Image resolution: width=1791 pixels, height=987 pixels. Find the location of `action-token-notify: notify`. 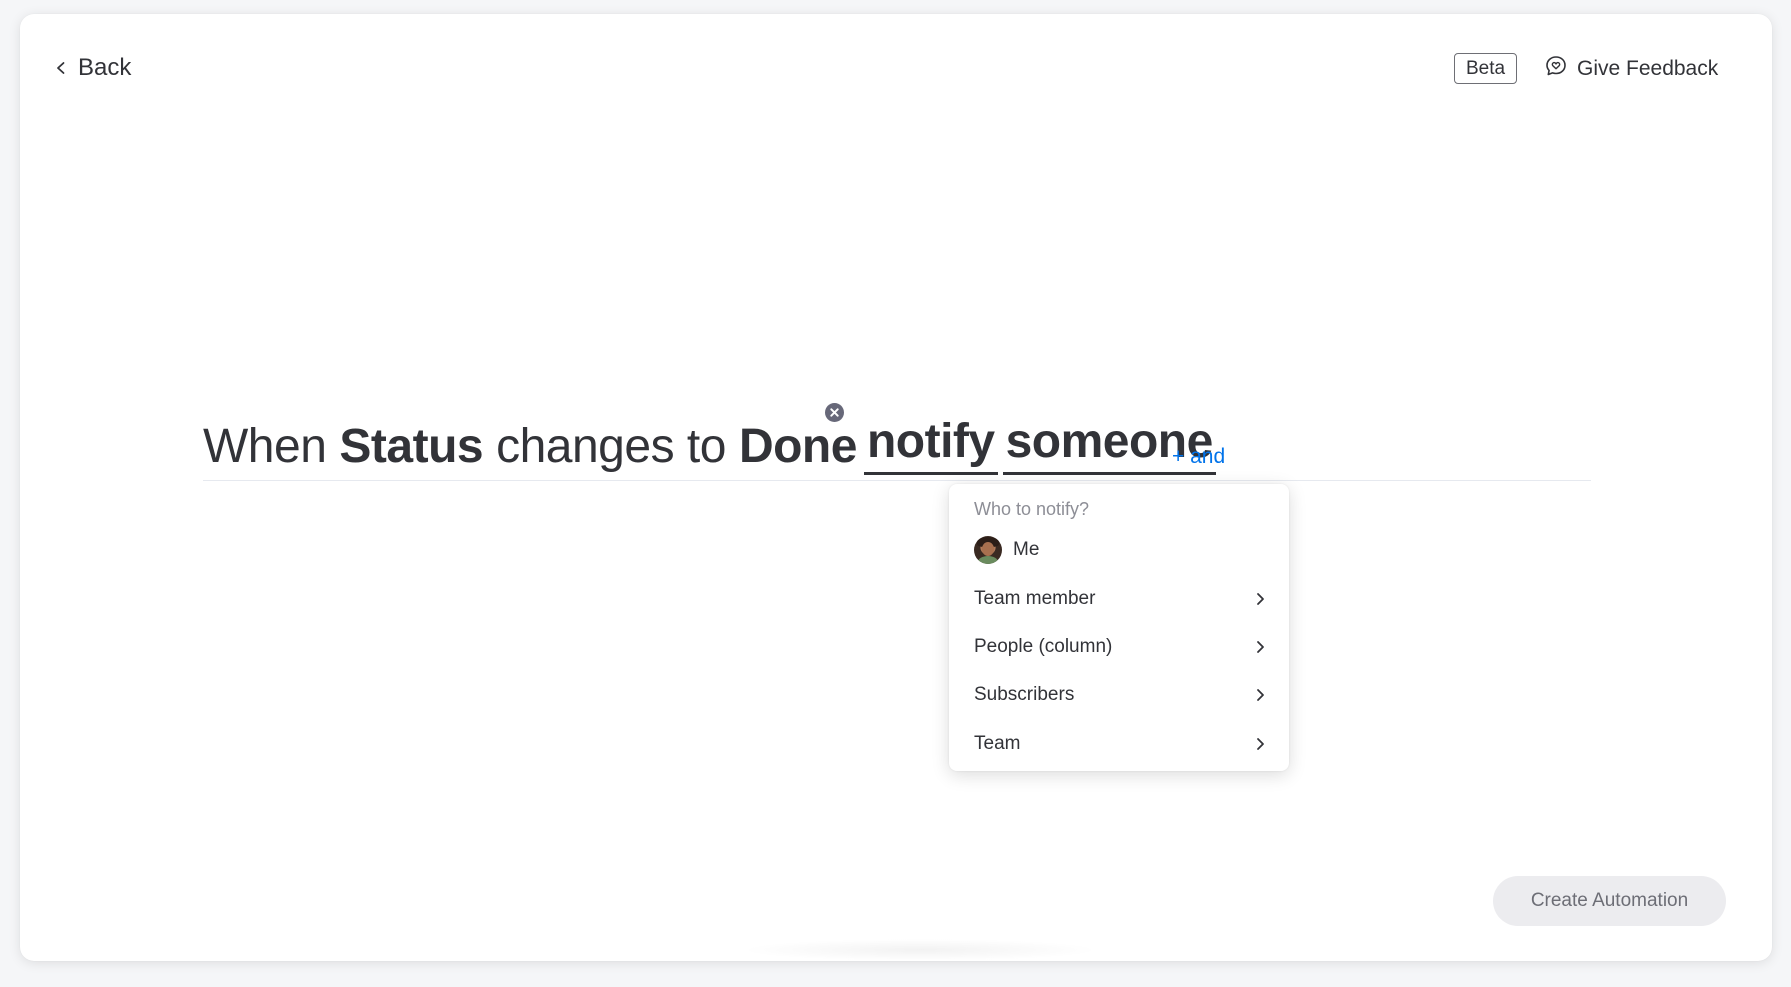

action-token-notify: notify is located at coordinates (930, 444).